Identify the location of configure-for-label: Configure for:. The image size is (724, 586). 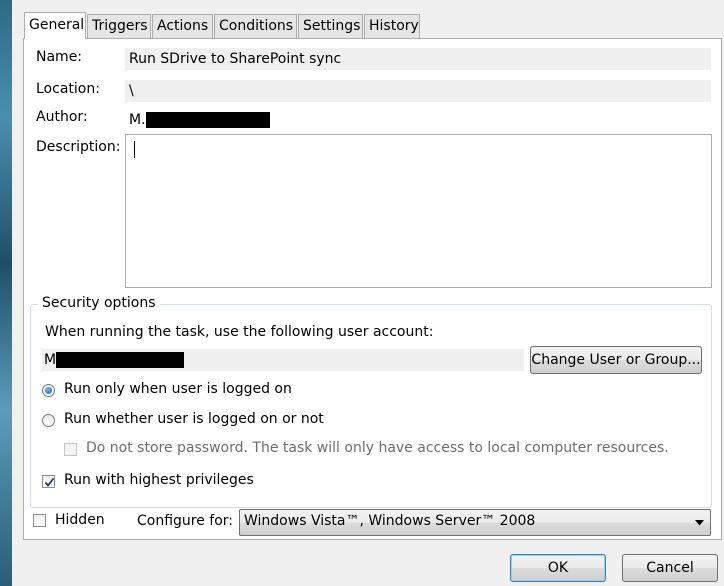
(185, 521).